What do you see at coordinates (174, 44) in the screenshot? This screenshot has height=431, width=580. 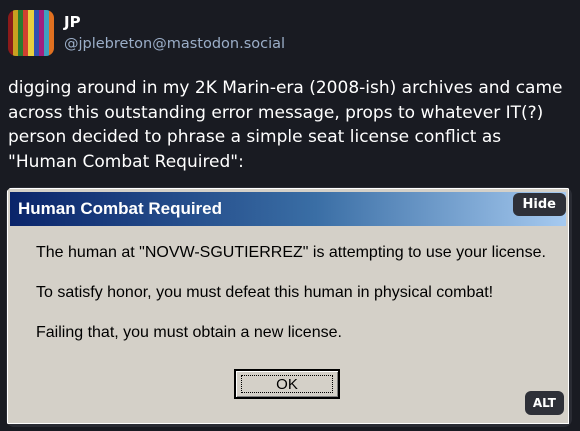 I see `author-handle: @jplebreton@mastodon.social` at bounding box center [174, 44].